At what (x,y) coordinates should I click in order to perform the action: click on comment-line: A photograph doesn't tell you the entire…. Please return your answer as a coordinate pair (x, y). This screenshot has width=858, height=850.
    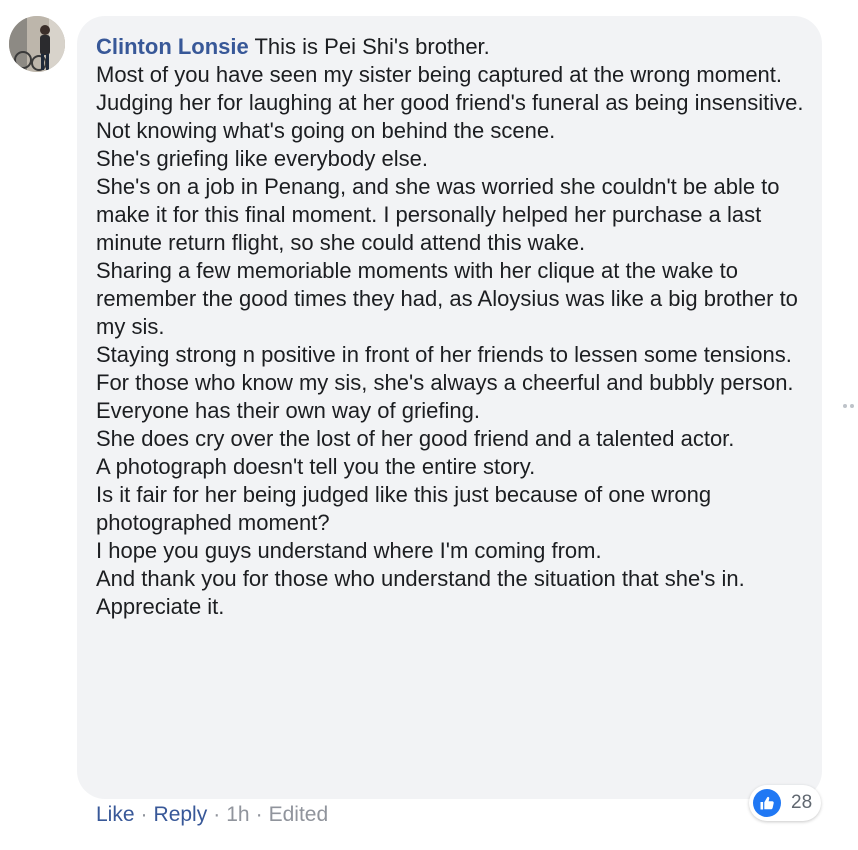
    Looking at the image, I should click on (316, 466).